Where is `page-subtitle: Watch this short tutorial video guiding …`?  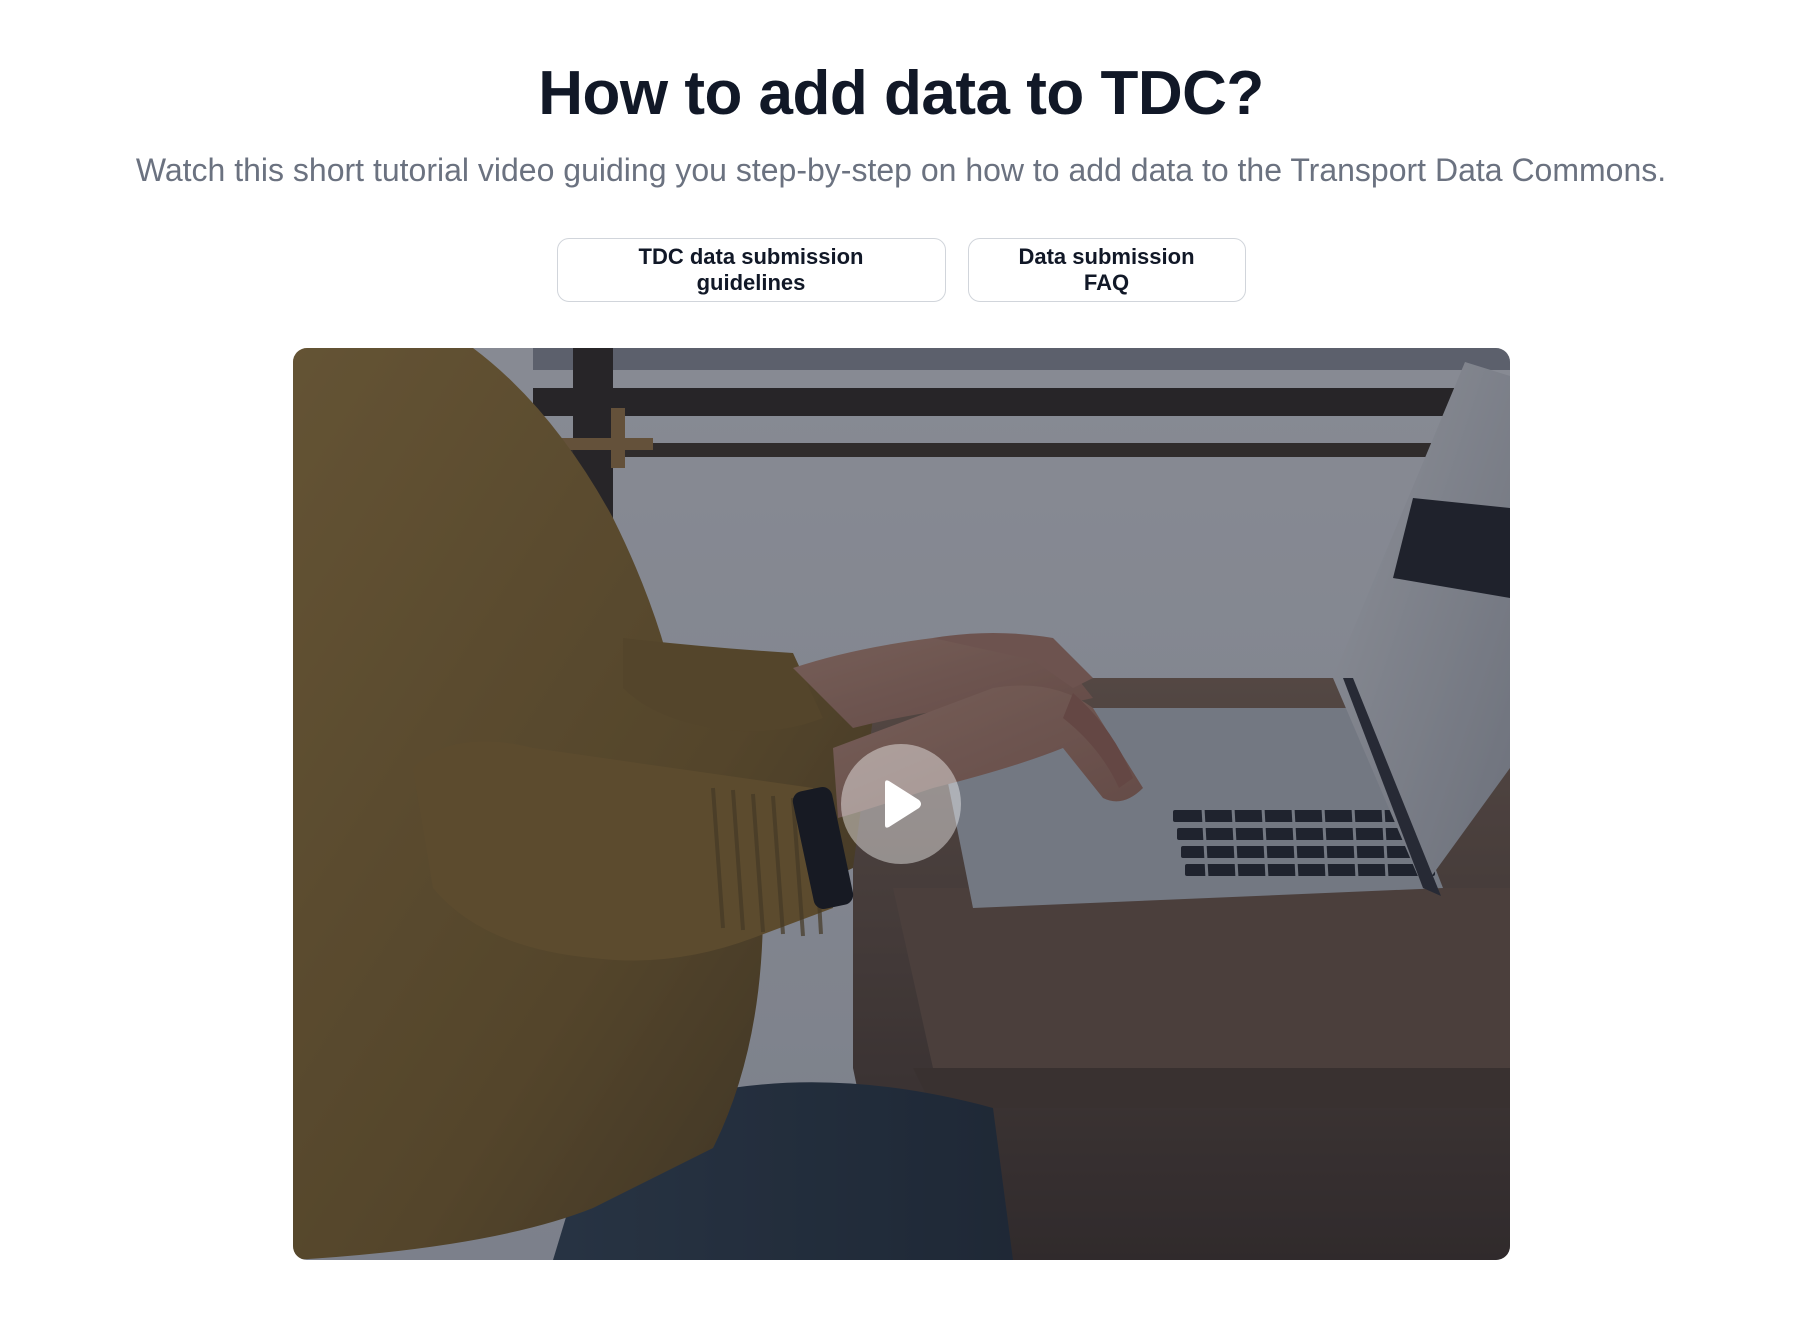
page-subtitle: Watch this short tutorial video guiding … is located at coordinates (901, 170).